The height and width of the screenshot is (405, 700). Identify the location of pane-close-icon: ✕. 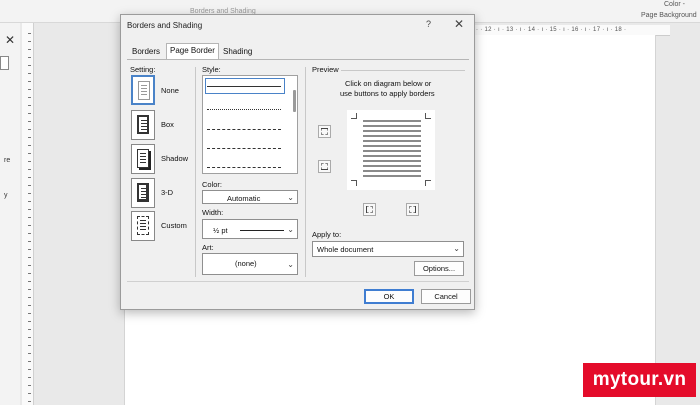
(10, 40).